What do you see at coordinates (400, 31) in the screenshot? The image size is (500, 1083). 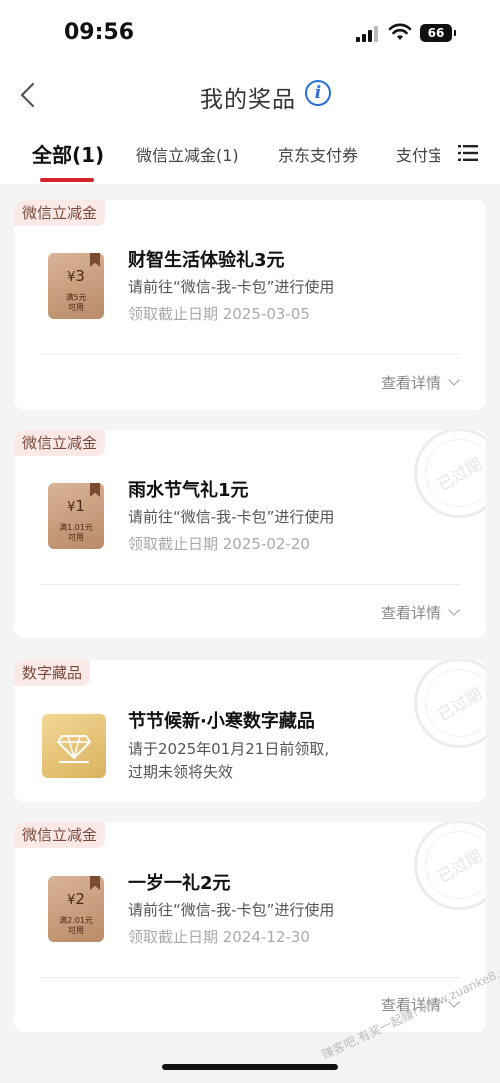 I see `wifi-icon` at bounding box center [400, 31].